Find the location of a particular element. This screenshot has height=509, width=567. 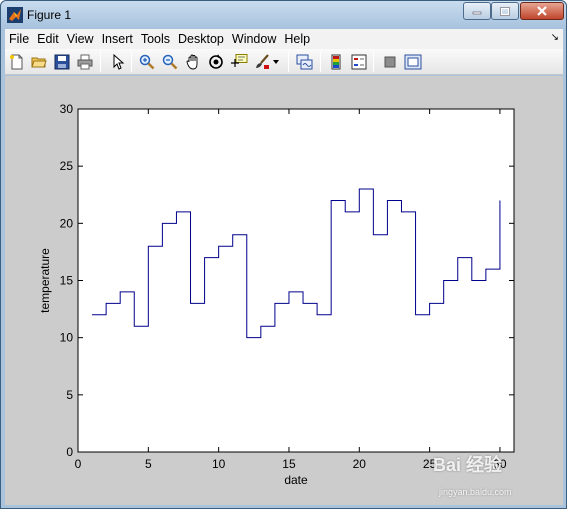

new-figure-icon is located at coordinates (16, 62).